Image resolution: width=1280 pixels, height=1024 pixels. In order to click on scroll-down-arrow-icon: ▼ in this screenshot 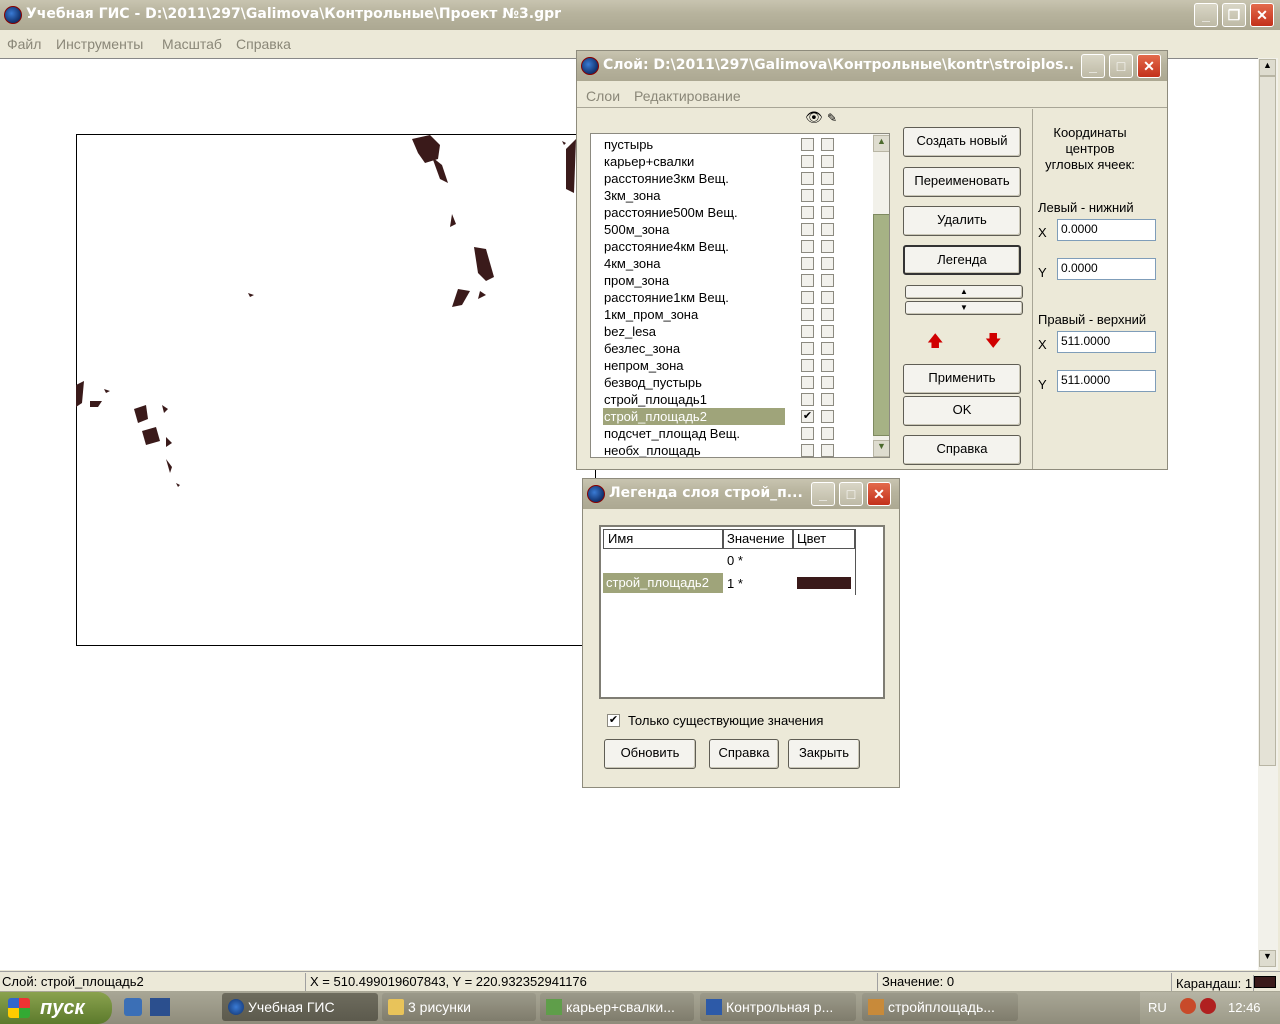, I will do `click(1267, 958)`.